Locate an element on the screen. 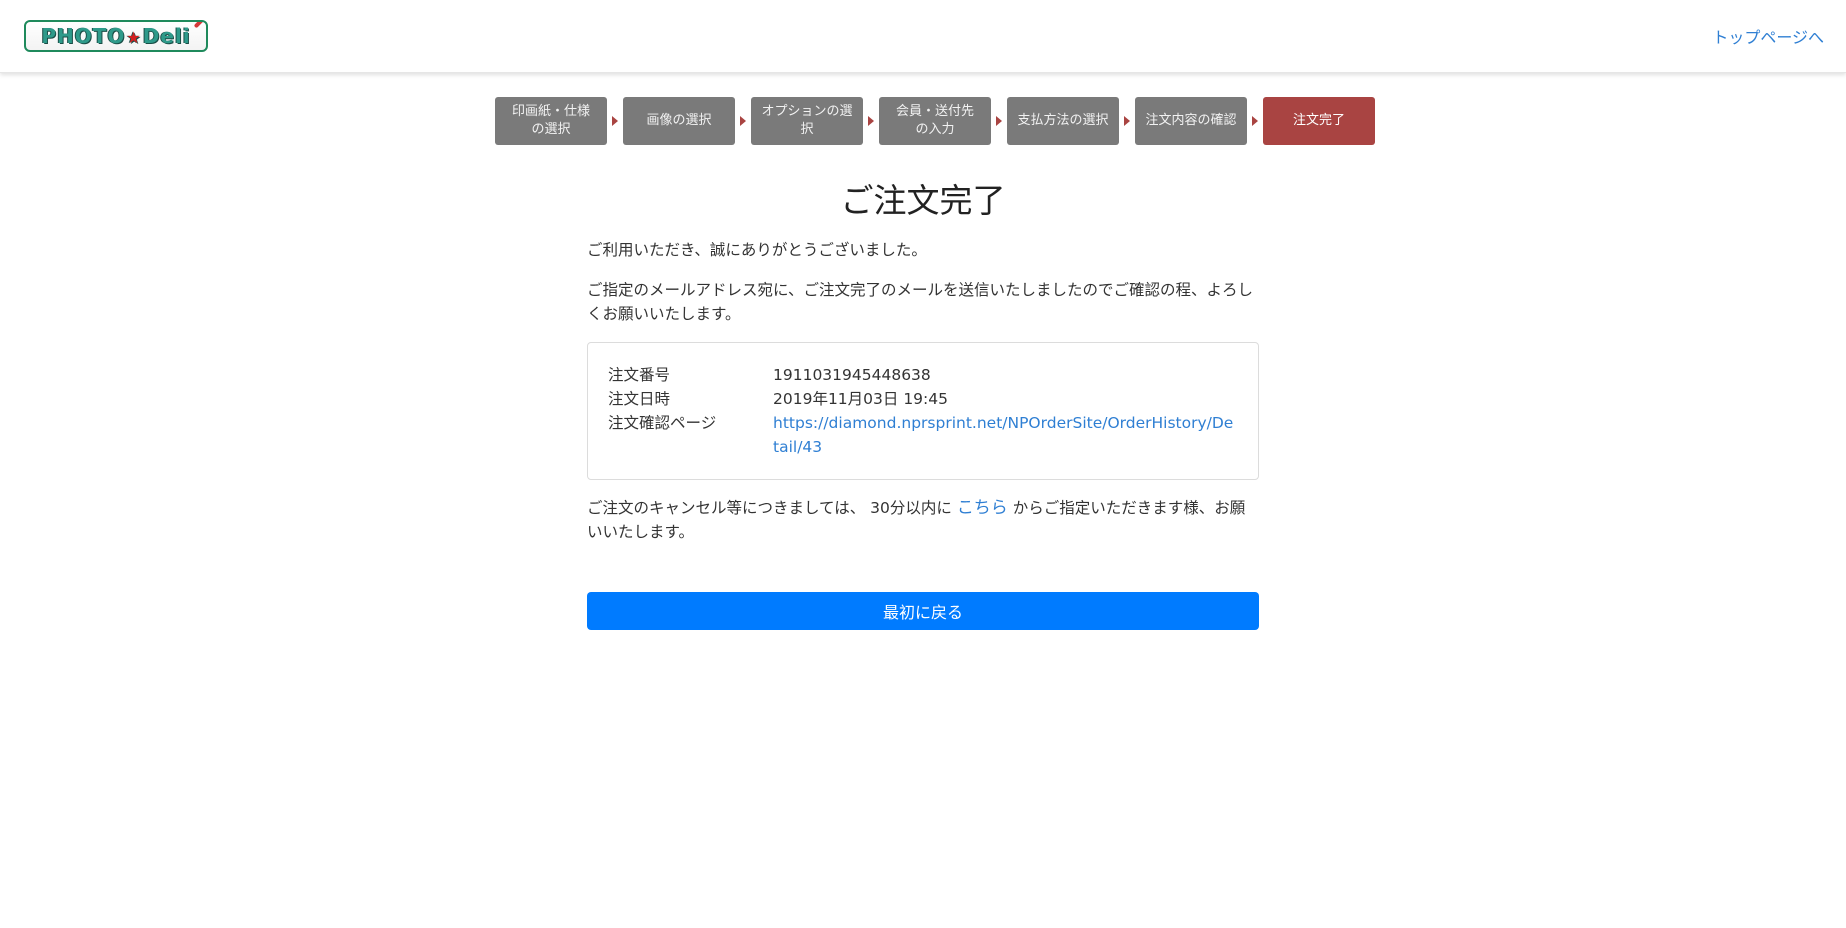 The height and width of the screenshot is (928, 1846). order-number-value: 1911031945448638 is located at coordinates (852, 375).